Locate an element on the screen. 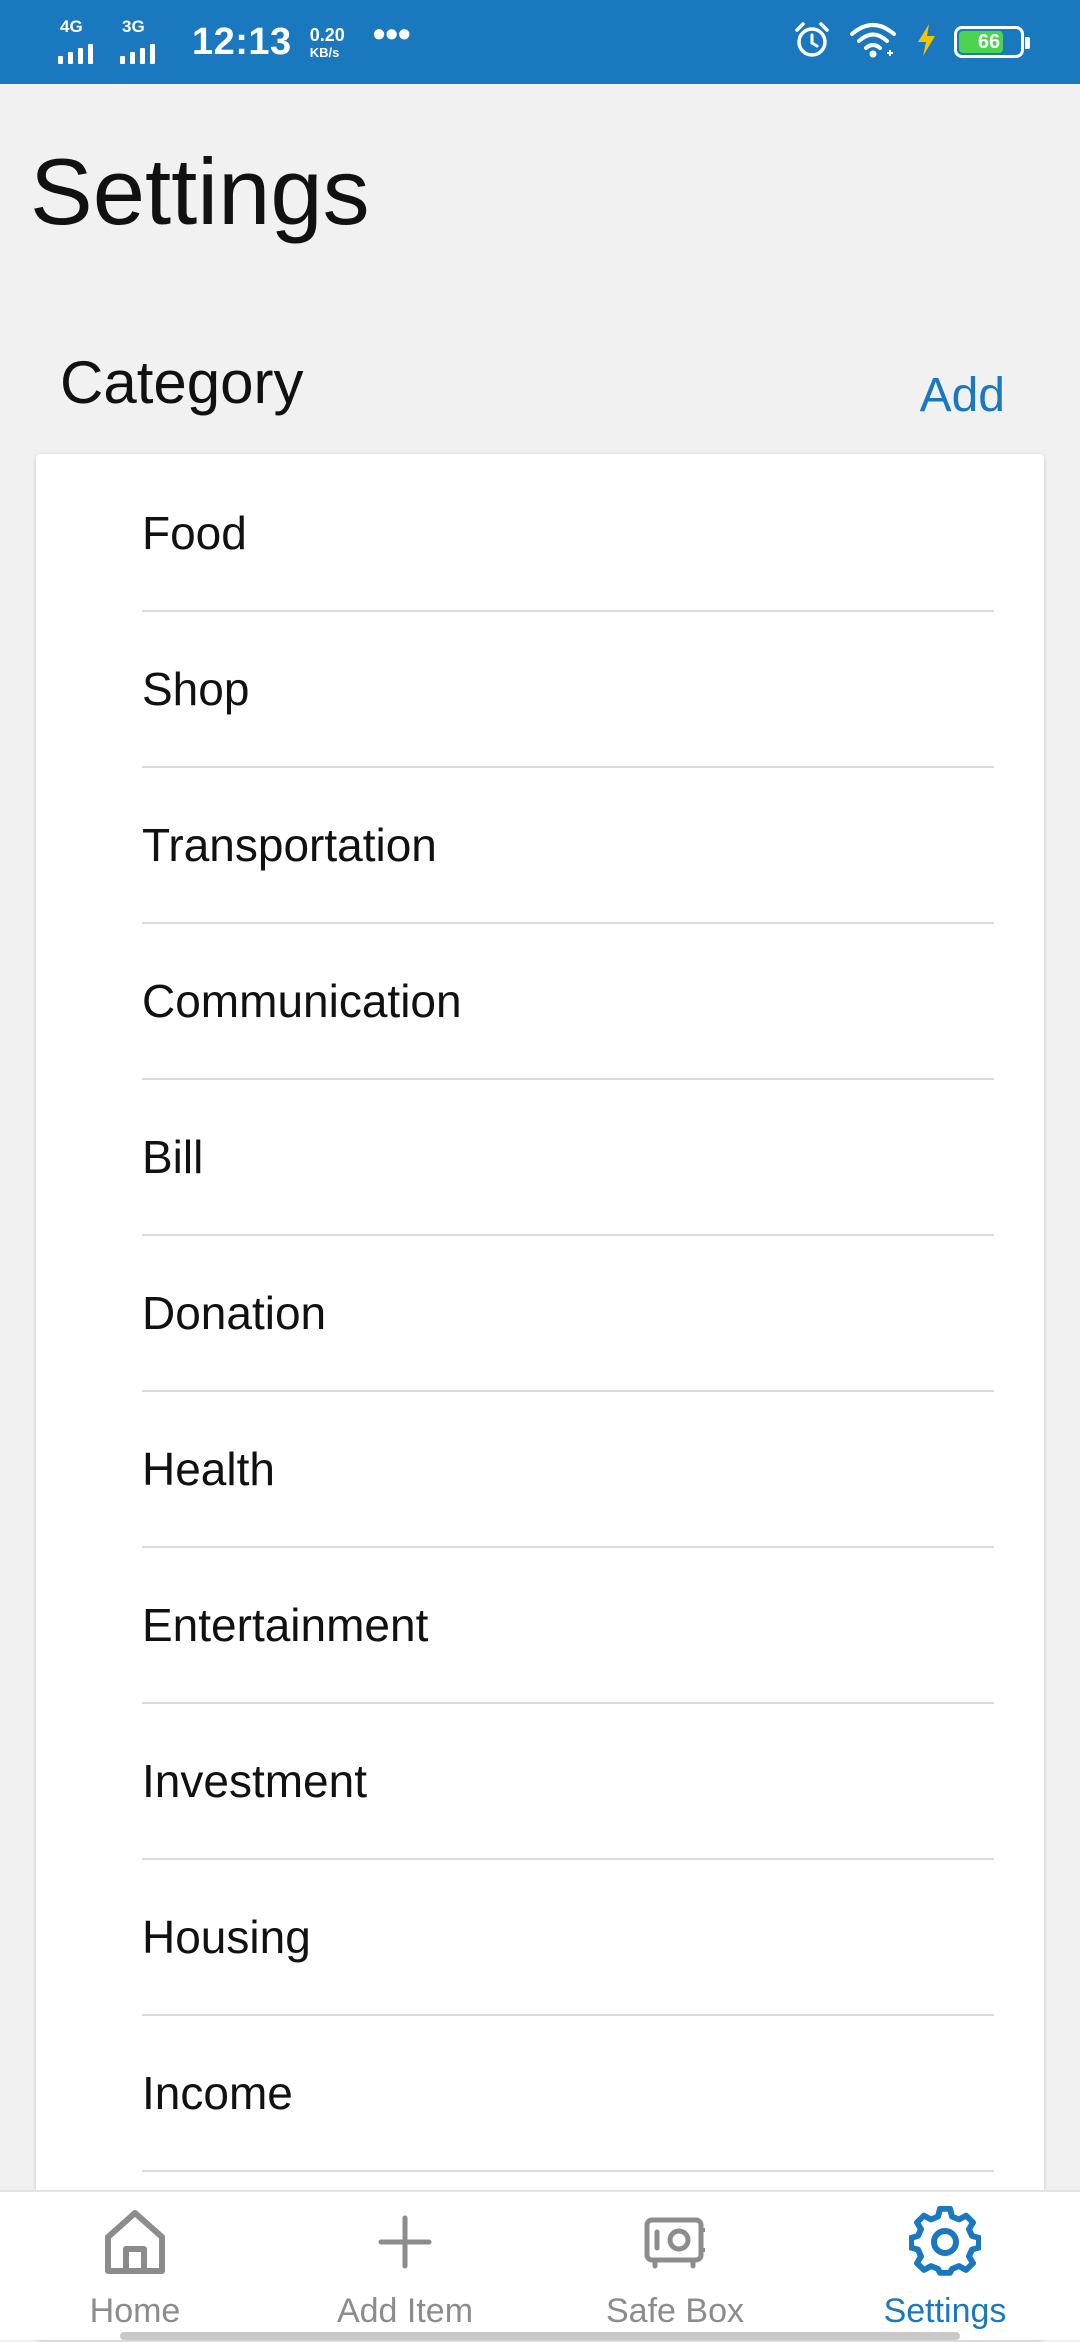  plus-icon is located at coordinates (405, 2242).